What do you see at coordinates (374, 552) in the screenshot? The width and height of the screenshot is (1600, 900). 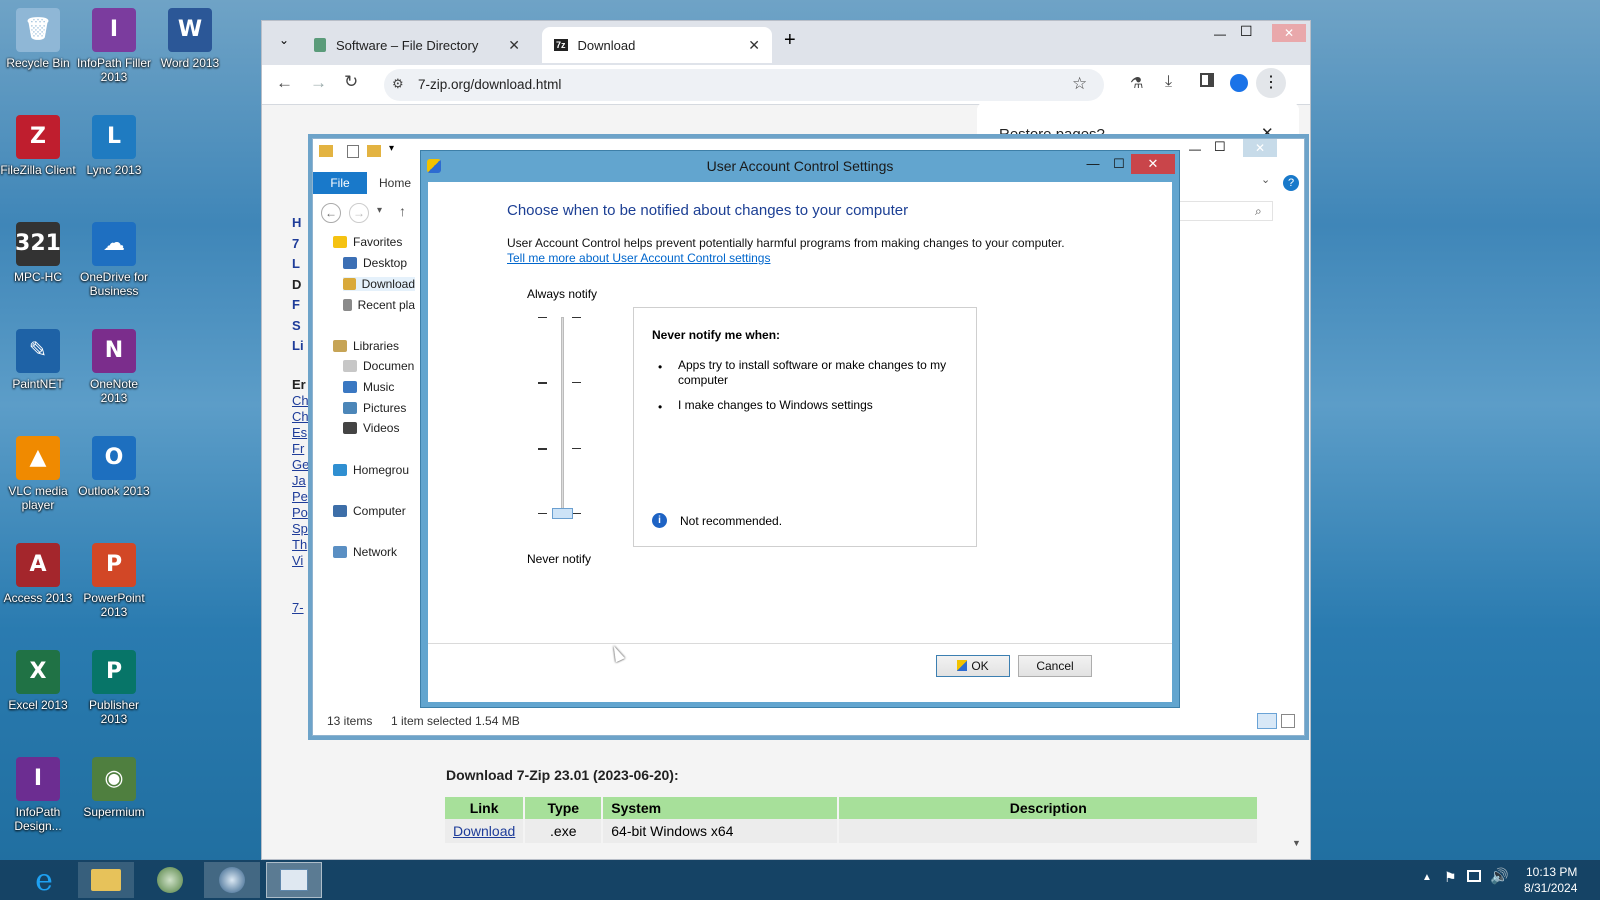 I see `nav-item: Network` at bounding box center [374, 552].